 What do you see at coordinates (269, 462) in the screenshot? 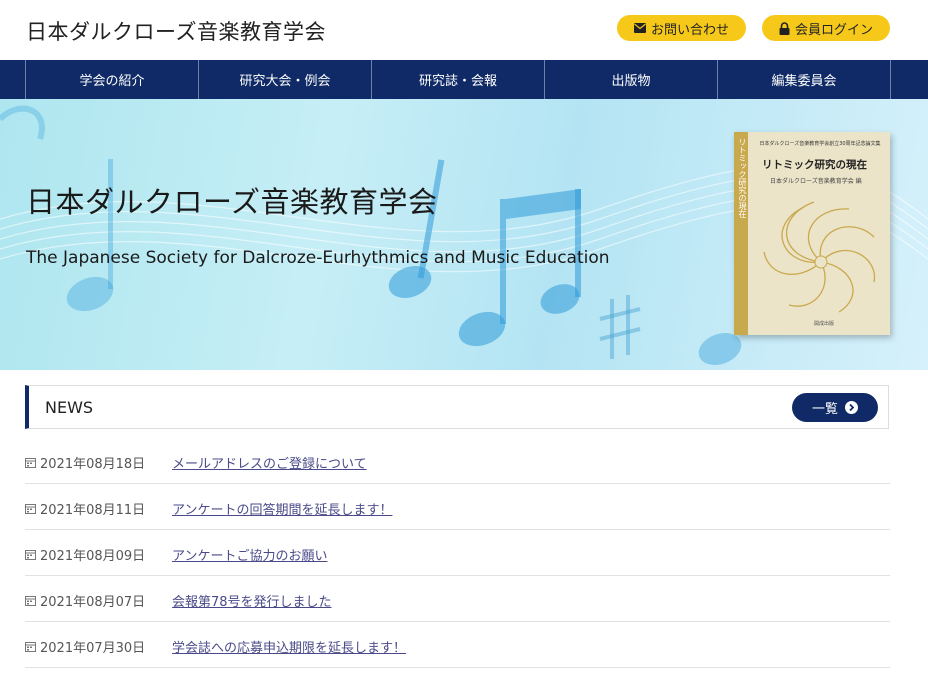
I see `news-link: メールアドレスのご登録について` at bounding box center [269, 462].